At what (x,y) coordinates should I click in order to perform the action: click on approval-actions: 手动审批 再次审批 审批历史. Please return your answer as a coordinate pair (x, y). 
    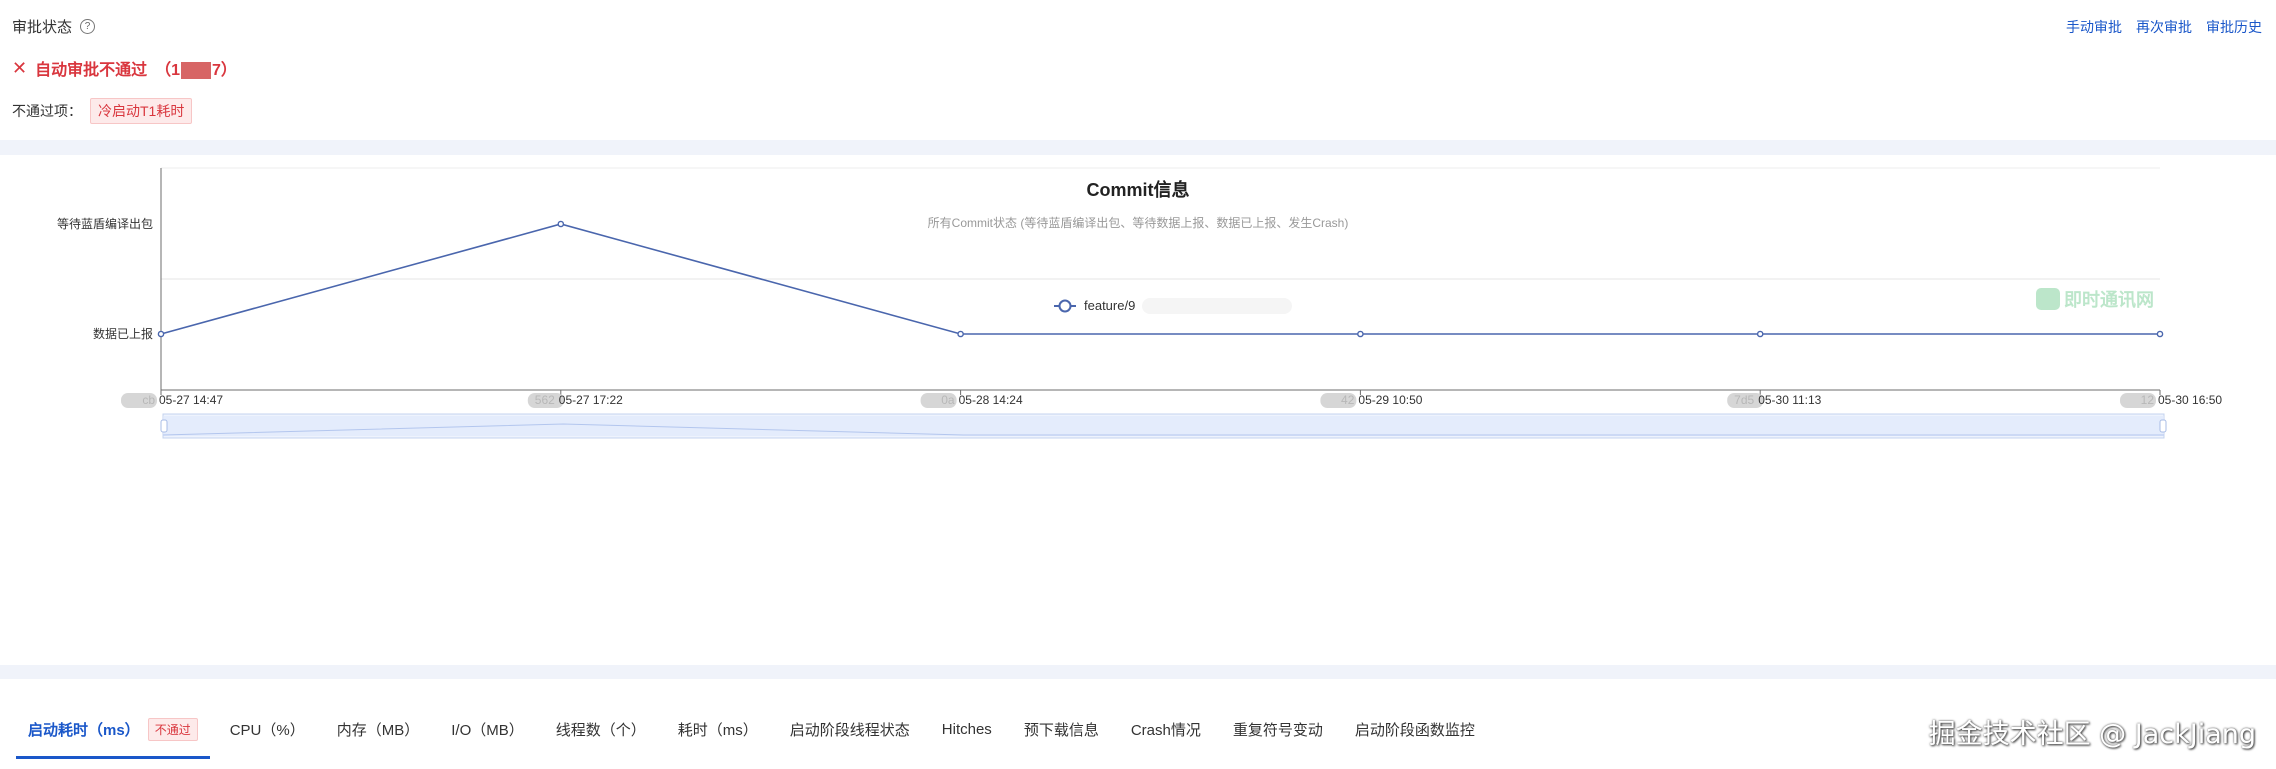
    Looking at the image, I should click on (2164, 27).